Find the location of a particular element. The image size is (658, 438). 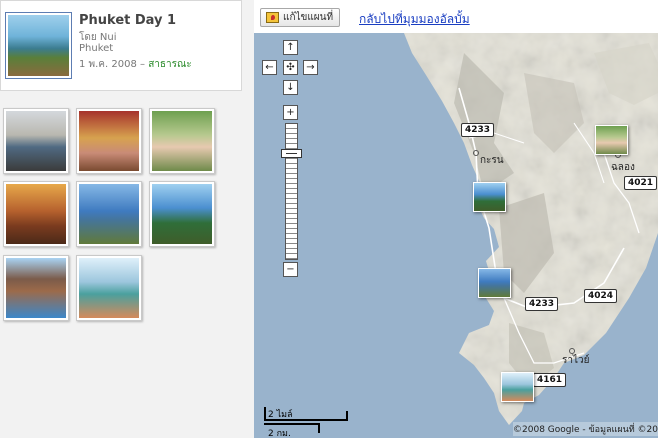

pan-up-button: ↑ is located at coordinates (290, 47).